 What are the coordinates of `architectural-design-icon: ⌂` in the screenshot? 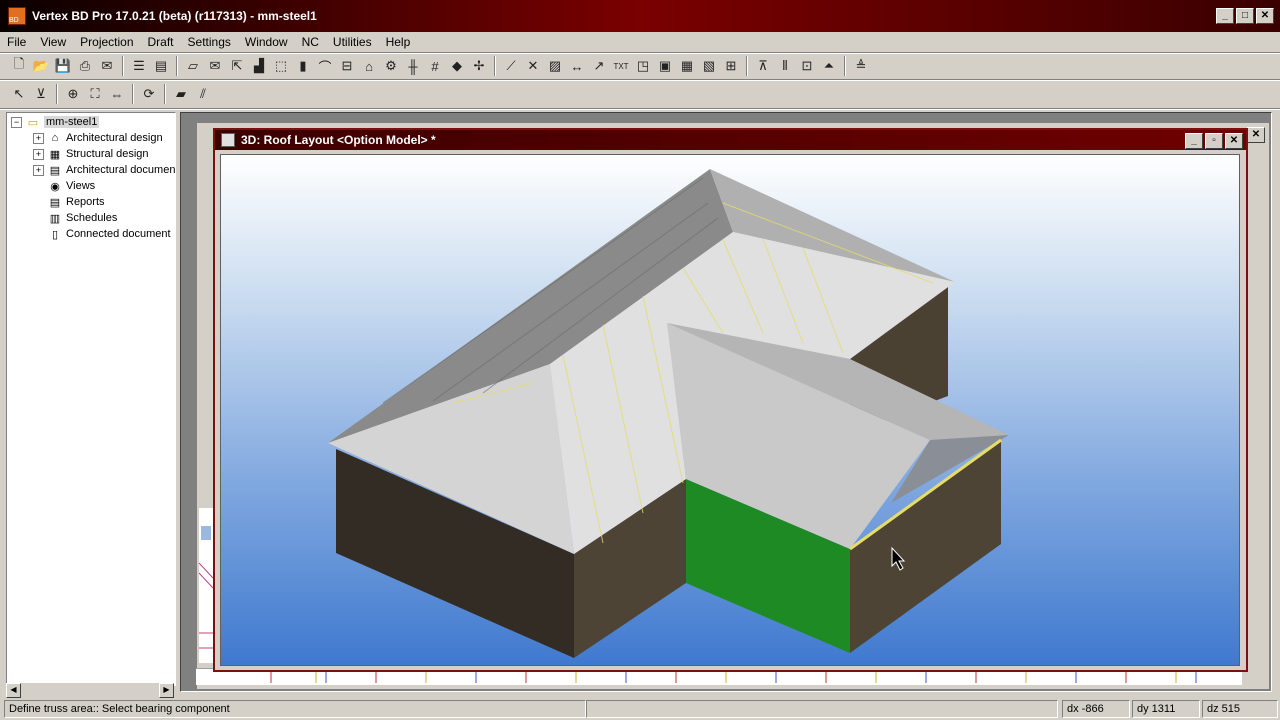 It's located at (55, 138).